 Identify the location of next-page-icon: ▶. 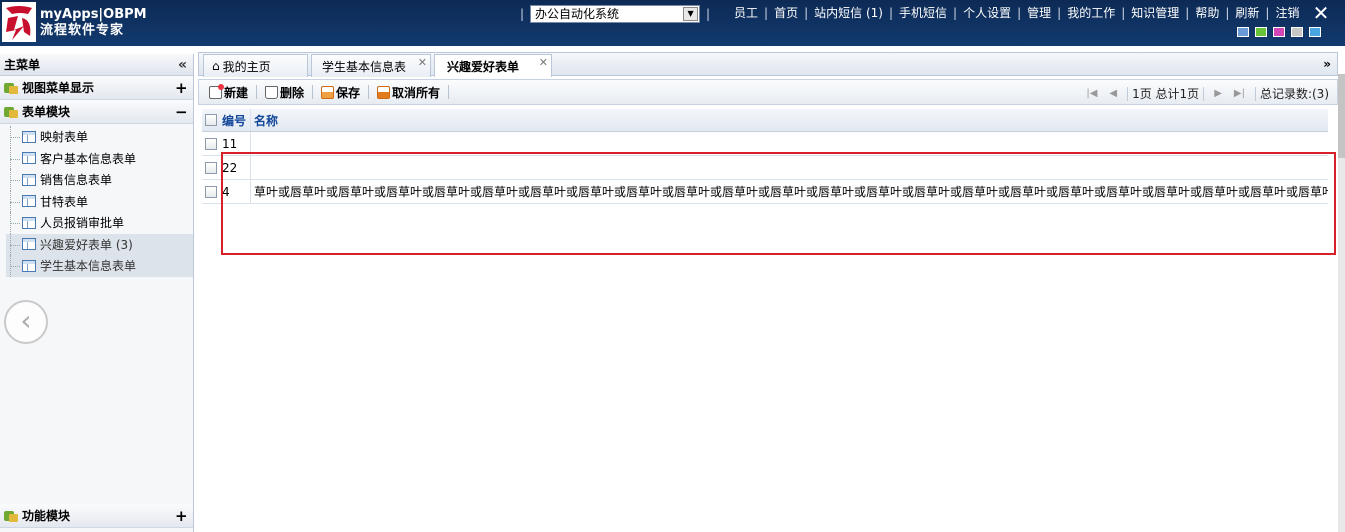
(1218, 93).